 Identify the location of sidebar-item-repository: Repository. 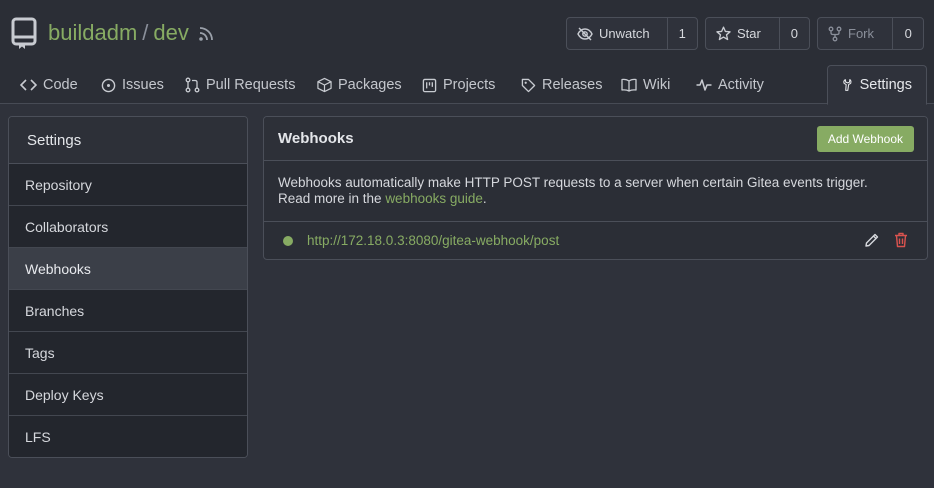
(128, 185).